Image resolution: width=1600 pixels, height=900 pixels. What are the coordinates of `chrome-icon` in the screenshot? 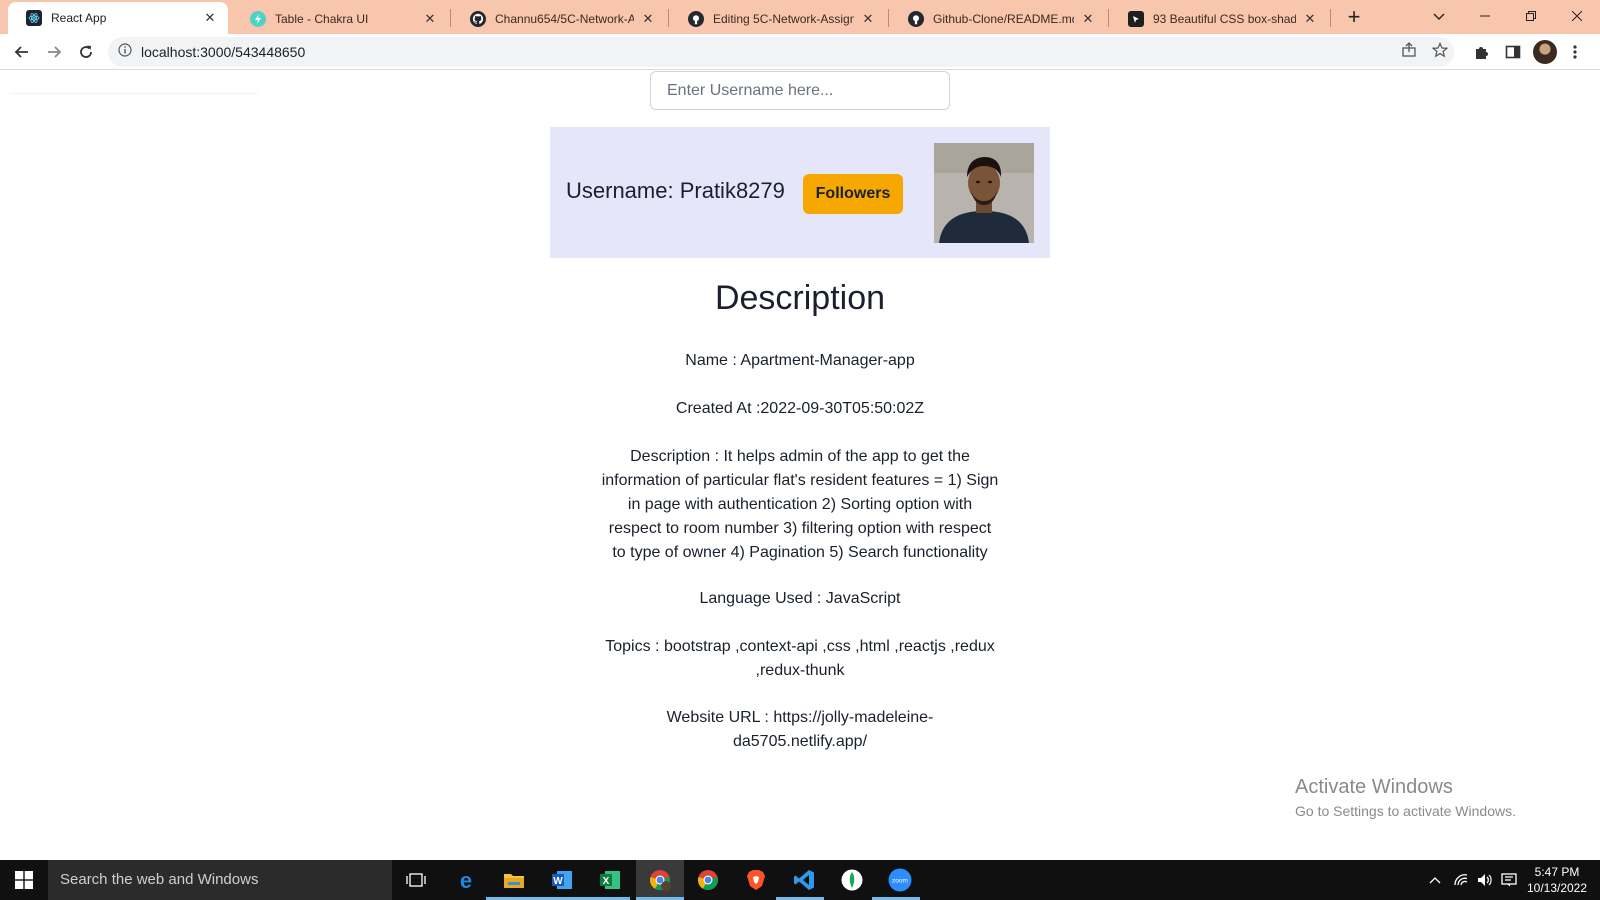 It's located at (708, 880).